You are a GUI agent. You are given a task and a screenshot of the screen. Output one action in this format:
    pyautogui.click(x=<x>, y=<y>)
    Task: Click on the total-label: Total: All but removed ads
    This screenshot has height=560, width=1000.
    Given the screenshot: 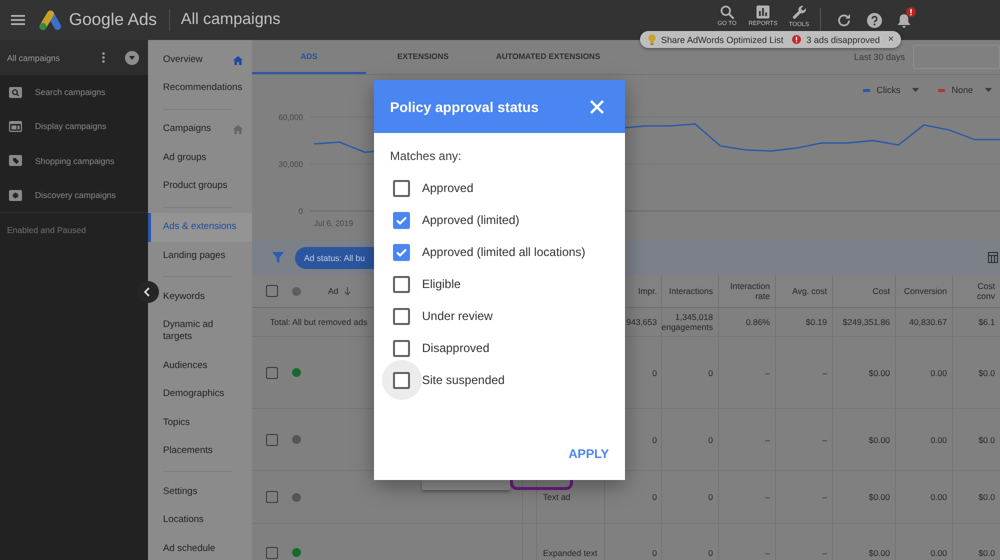 What is the action you would take?
    pyautogui.click(x=319, y=322)
    